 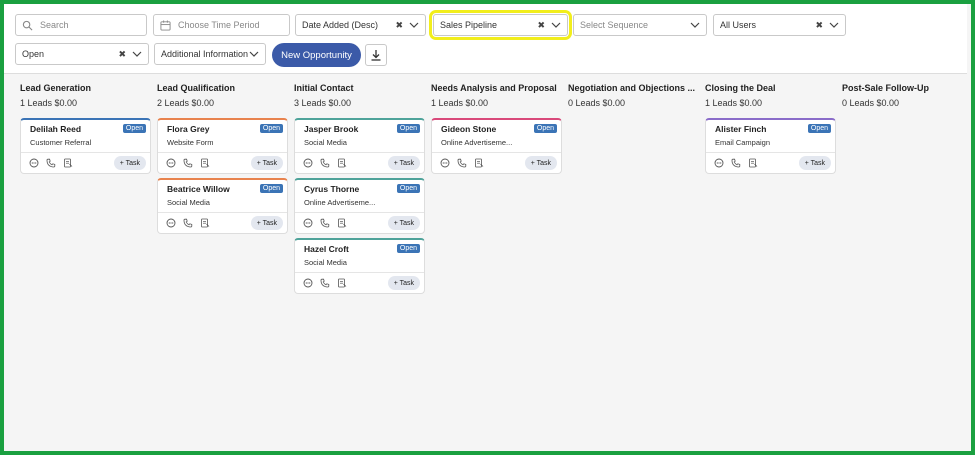 What do you see at coordinates (222, 206) in the screenshot?
I see `lead-card: Beatrice Willow Open Social Media + Task` at bounding box center [222, 206].